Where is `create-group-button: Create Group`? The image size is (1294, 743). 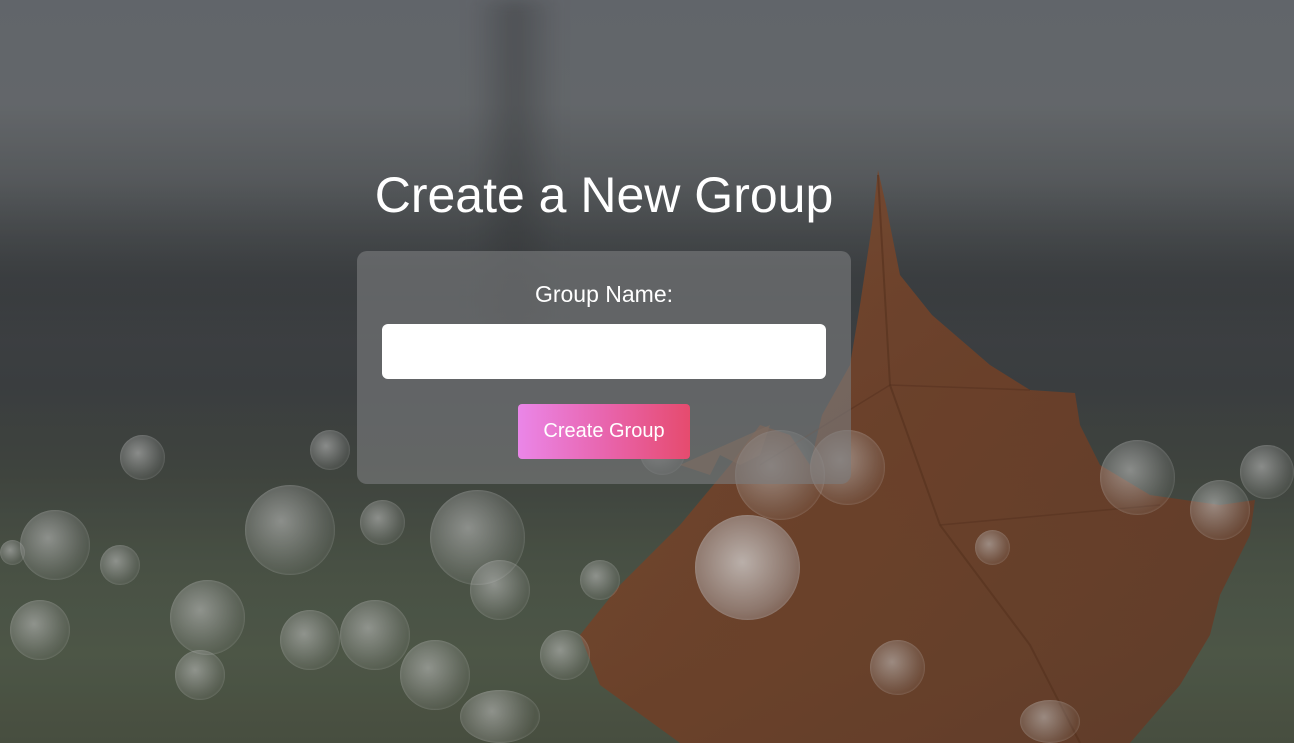
create-group-button: Create Group is located at coordinates (604, 431).